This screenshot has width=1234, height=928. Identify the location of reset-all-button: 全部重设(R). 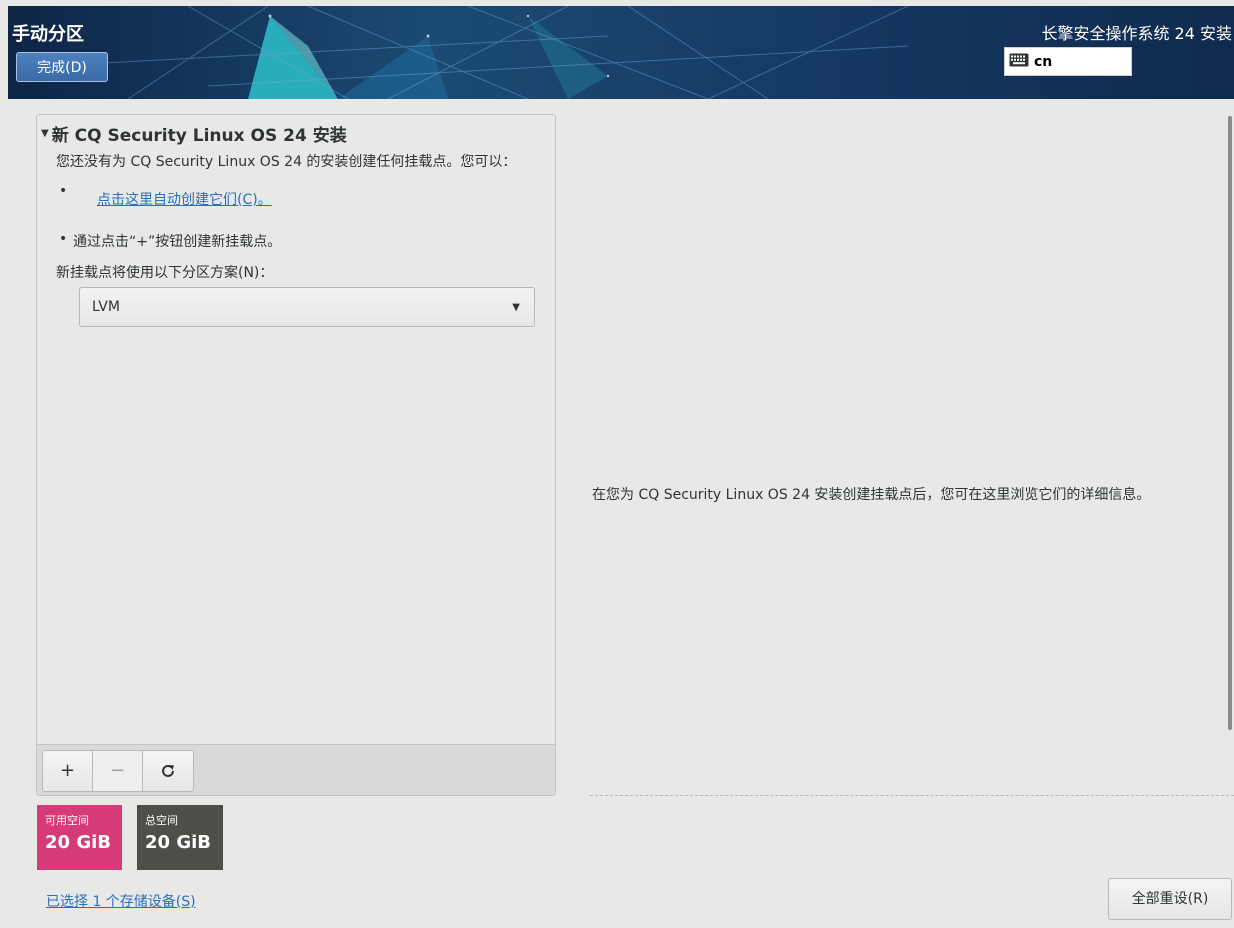
(1170, 899).